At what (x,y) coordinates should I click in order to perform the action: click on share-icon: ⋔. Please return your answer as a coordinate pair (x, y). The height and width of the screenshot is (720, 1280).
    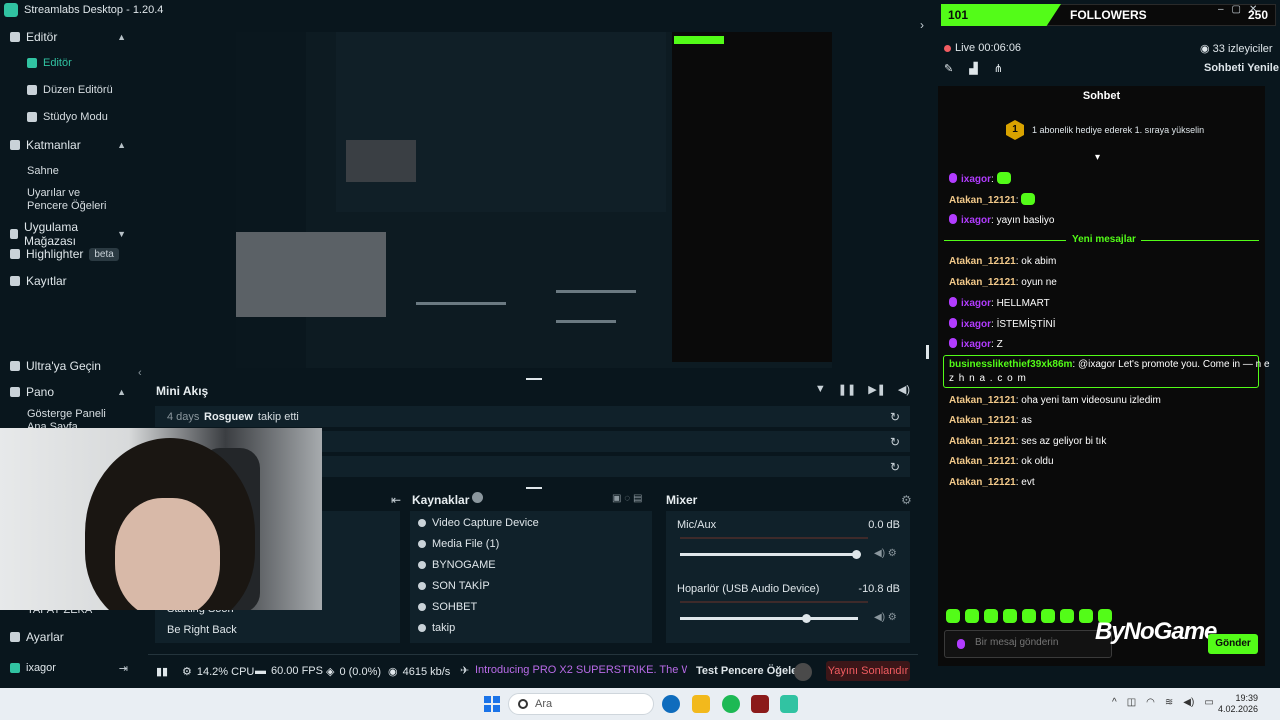
    Looking at the image, I should click on (998, 68).